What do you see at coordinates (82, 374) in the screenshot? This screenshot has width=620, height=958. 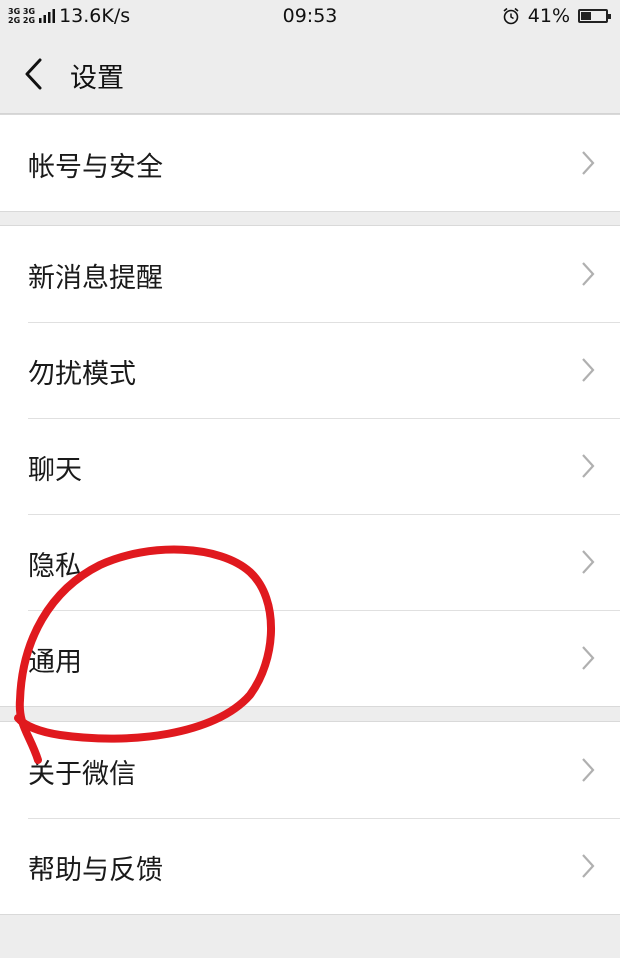 I see `settings-item-label: 勿扰模式` at bounding box center [82, 374].